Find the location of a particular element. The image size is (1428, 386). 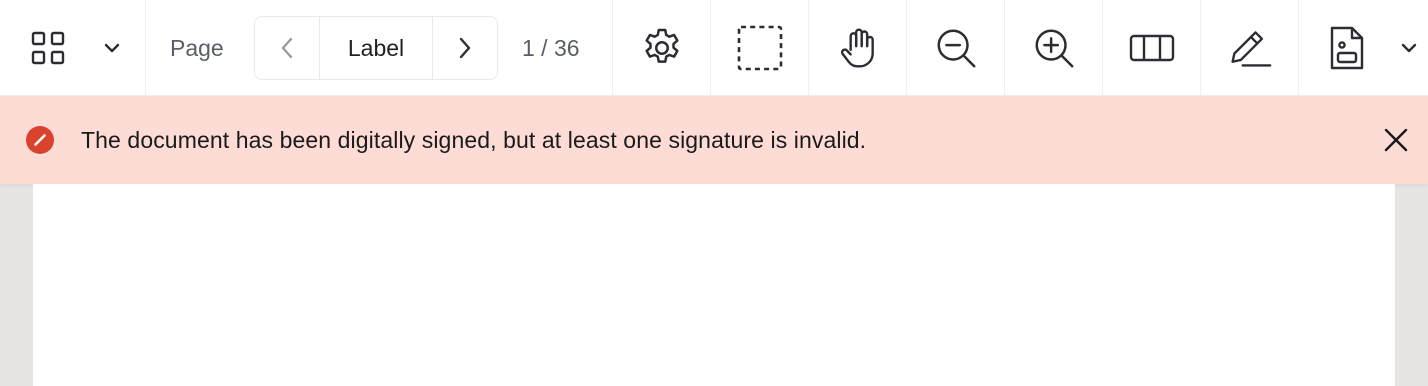

close-icon is located at coordinates (1396, 140).